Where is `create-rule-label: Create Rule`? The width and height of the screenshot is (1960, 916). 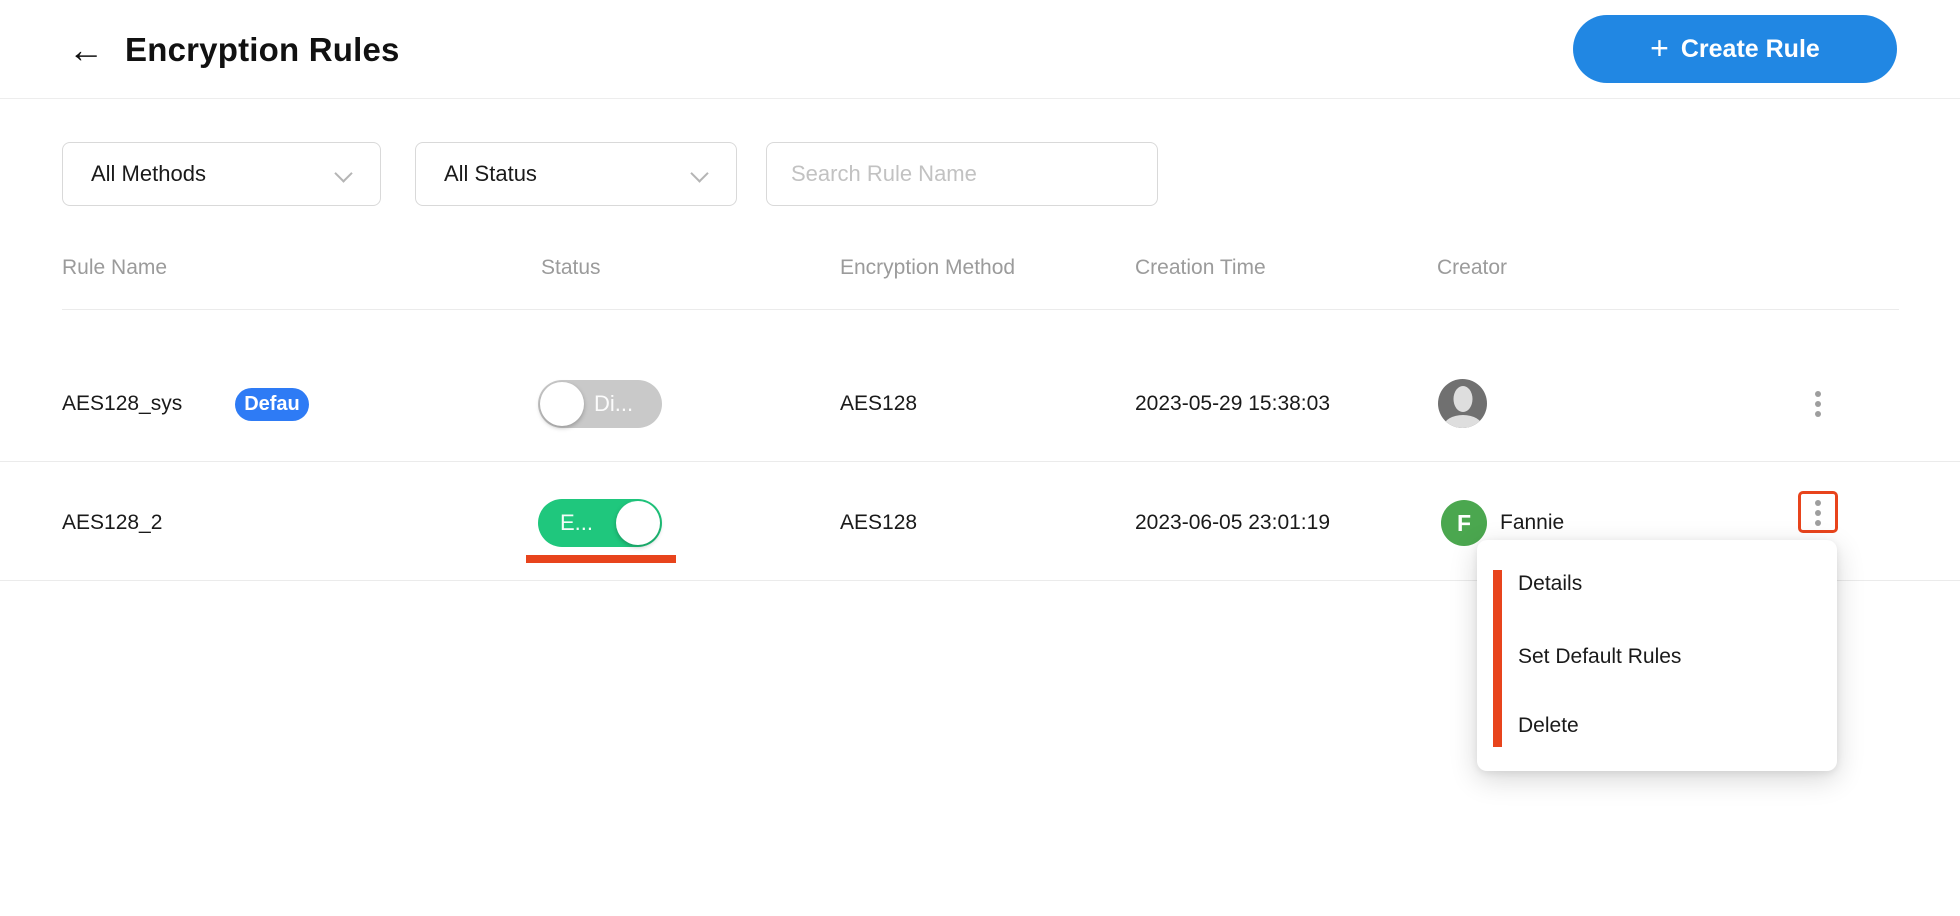
create-rule-label: Create Rule is located at coordinates (1750, 48).